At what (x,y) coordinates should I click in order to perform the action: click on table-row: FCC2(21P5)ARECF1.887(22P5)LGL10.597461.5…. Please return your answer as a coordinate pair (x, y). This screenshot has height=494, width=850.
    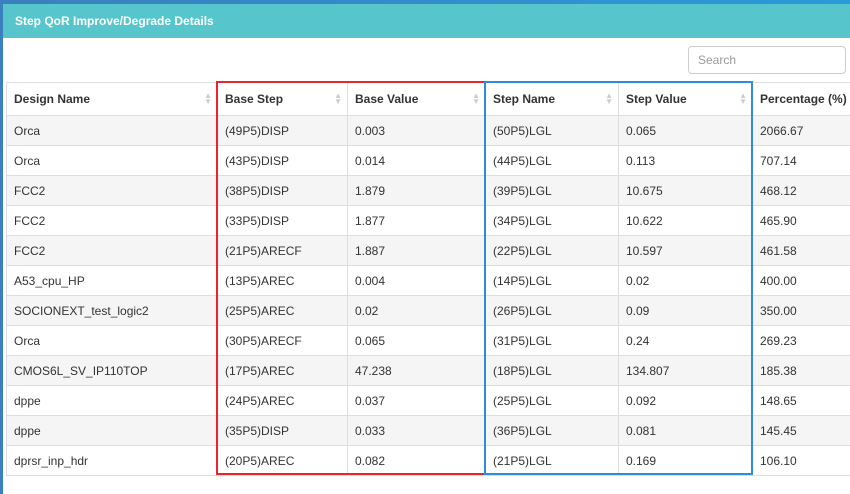
    Looking at the image, I should click on (428, 251).